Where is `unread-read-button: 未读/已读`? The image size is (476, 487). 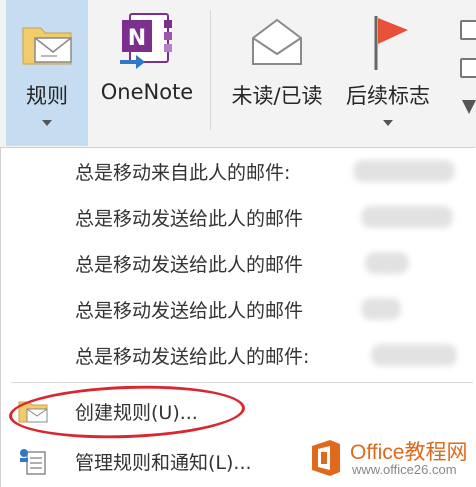
unread-read-button: 未读/已读 is located at coordinates (277, 73).